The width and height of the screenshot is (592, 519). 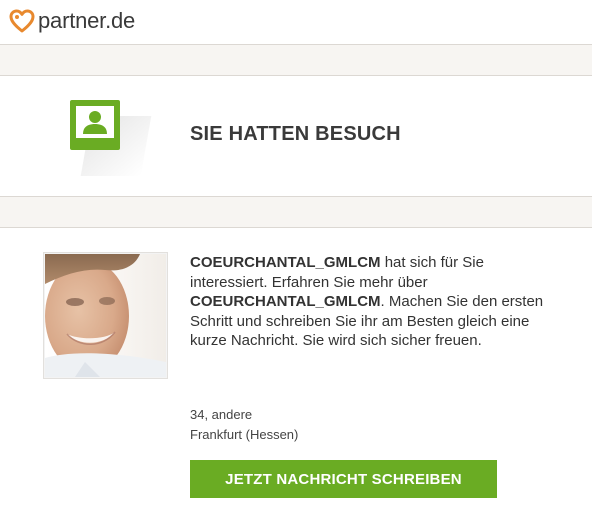 I want to click on profile-location: Frankfurt (Hessen), so click(x=244, y=434).